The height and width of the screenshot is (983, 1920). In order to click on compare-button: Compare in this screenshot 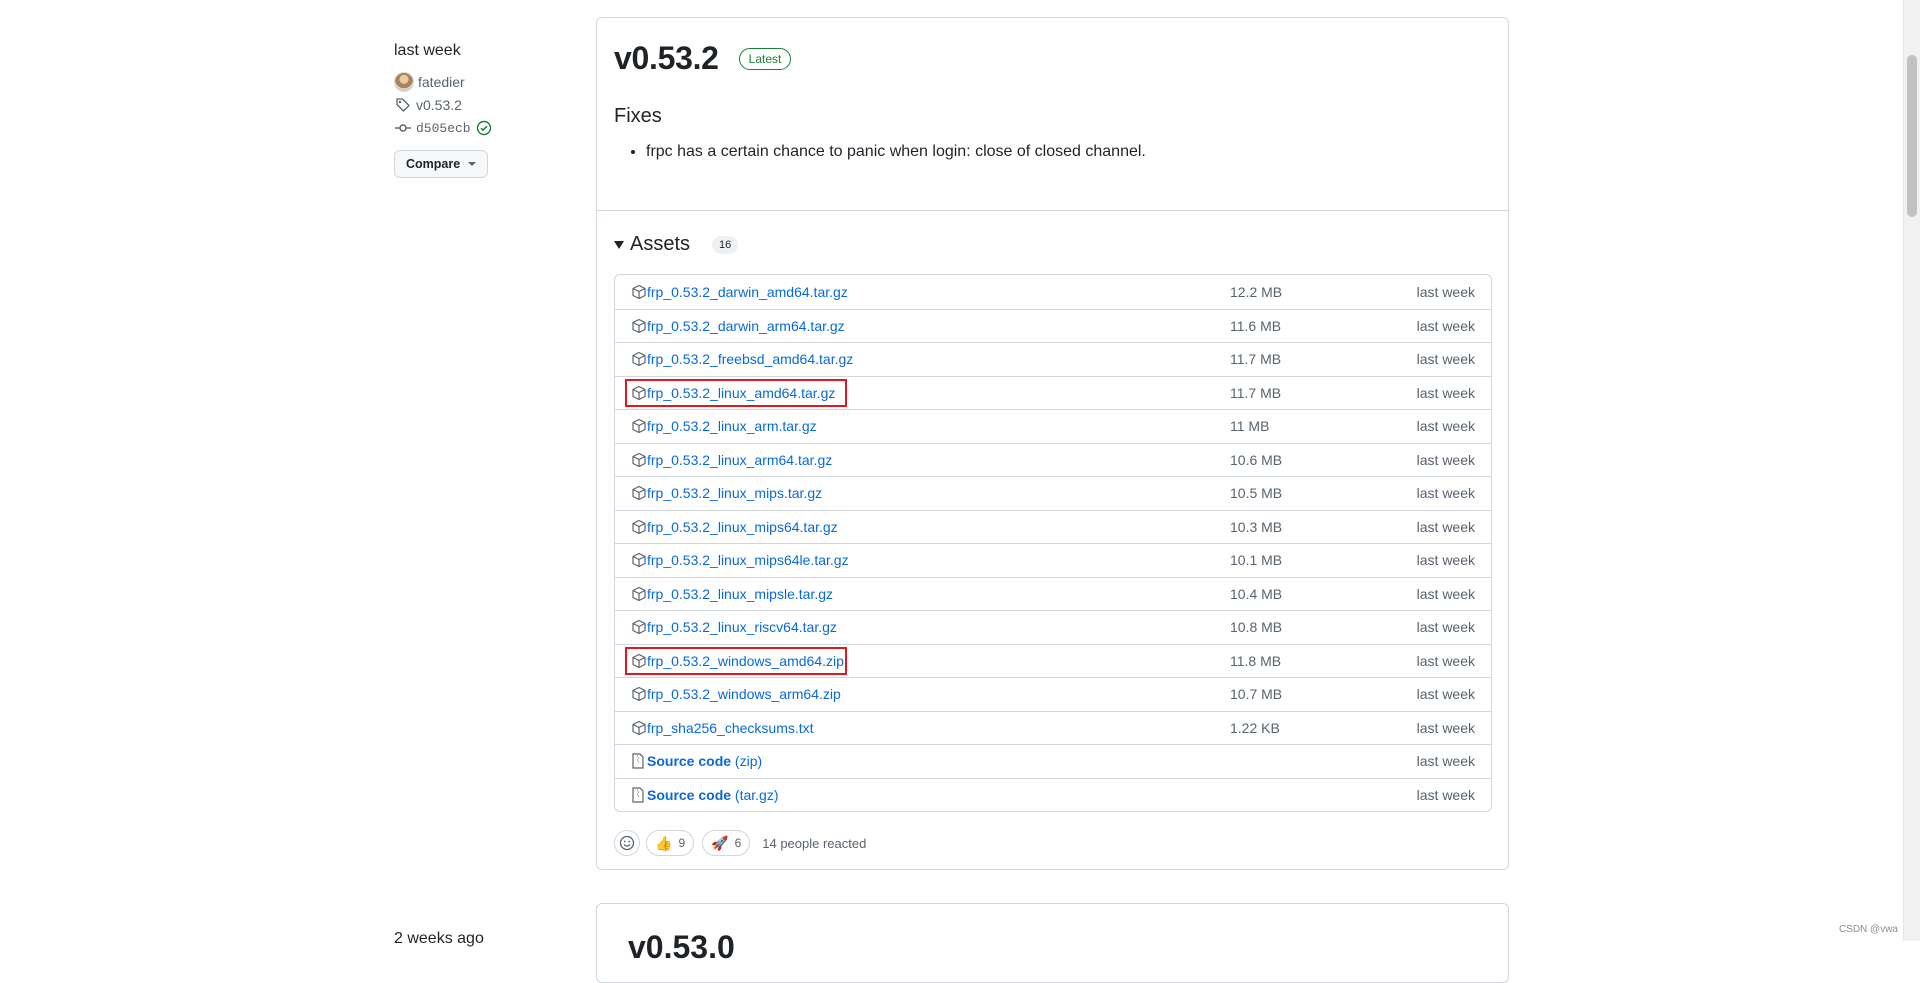, I will do `click(441, 164)`.